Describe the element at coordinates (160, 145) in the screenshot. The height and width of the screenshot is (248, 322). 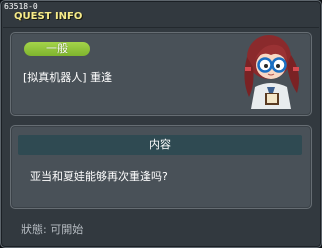
I see `content-section-header: 内容` at that location.